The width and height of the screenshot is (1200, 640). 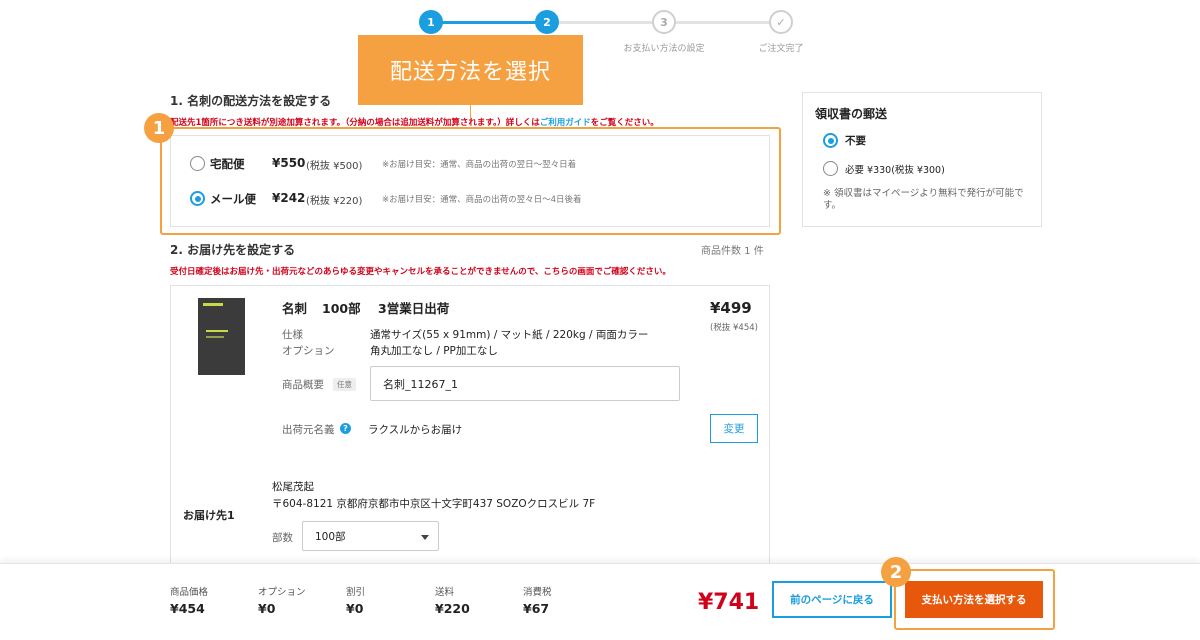 What do you see at coordinates (470, 181) in the screenshot?
I see `callout-highlight-shipping` at bounding box center [470, 181].